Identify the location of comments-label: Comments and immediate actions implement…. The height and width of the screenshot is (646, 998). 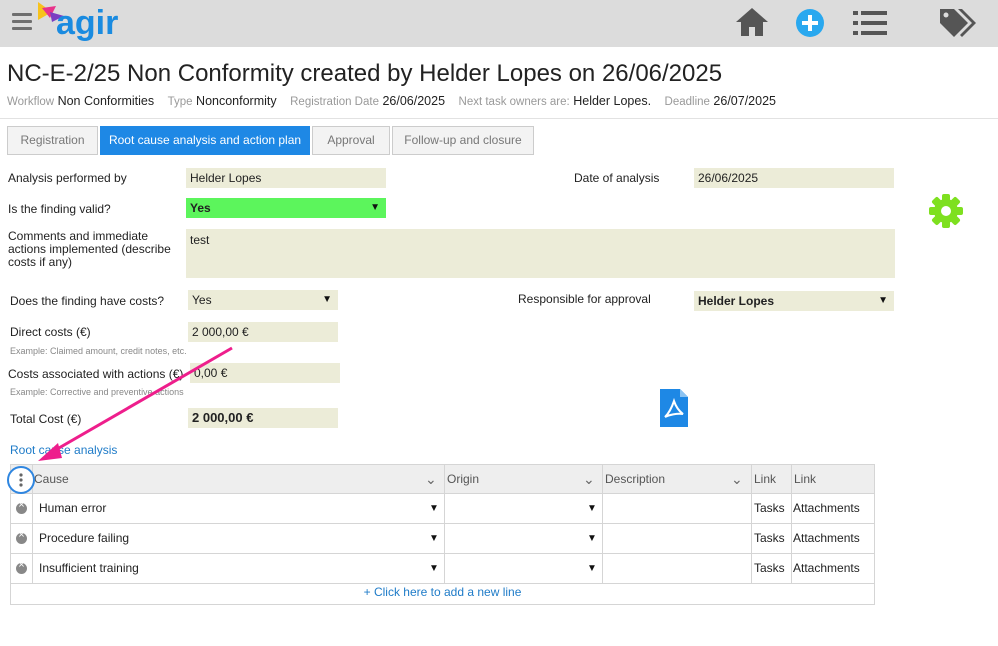
(89, 249).